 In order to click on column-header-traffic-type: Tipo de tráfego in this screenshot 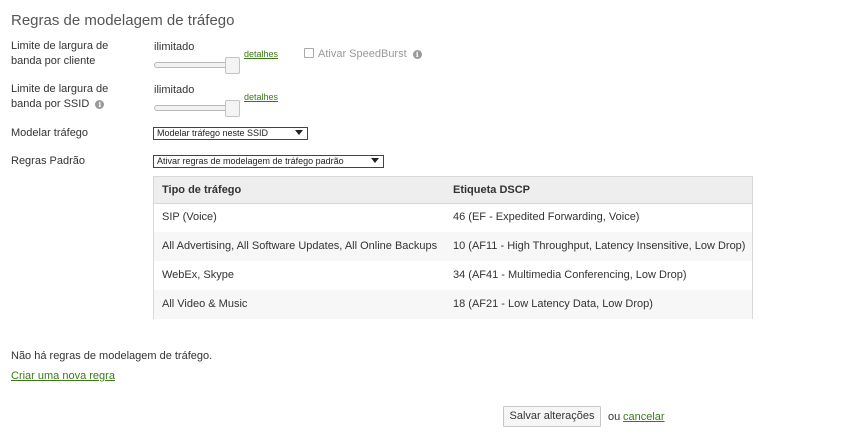, I will do `click(202, 190)`.